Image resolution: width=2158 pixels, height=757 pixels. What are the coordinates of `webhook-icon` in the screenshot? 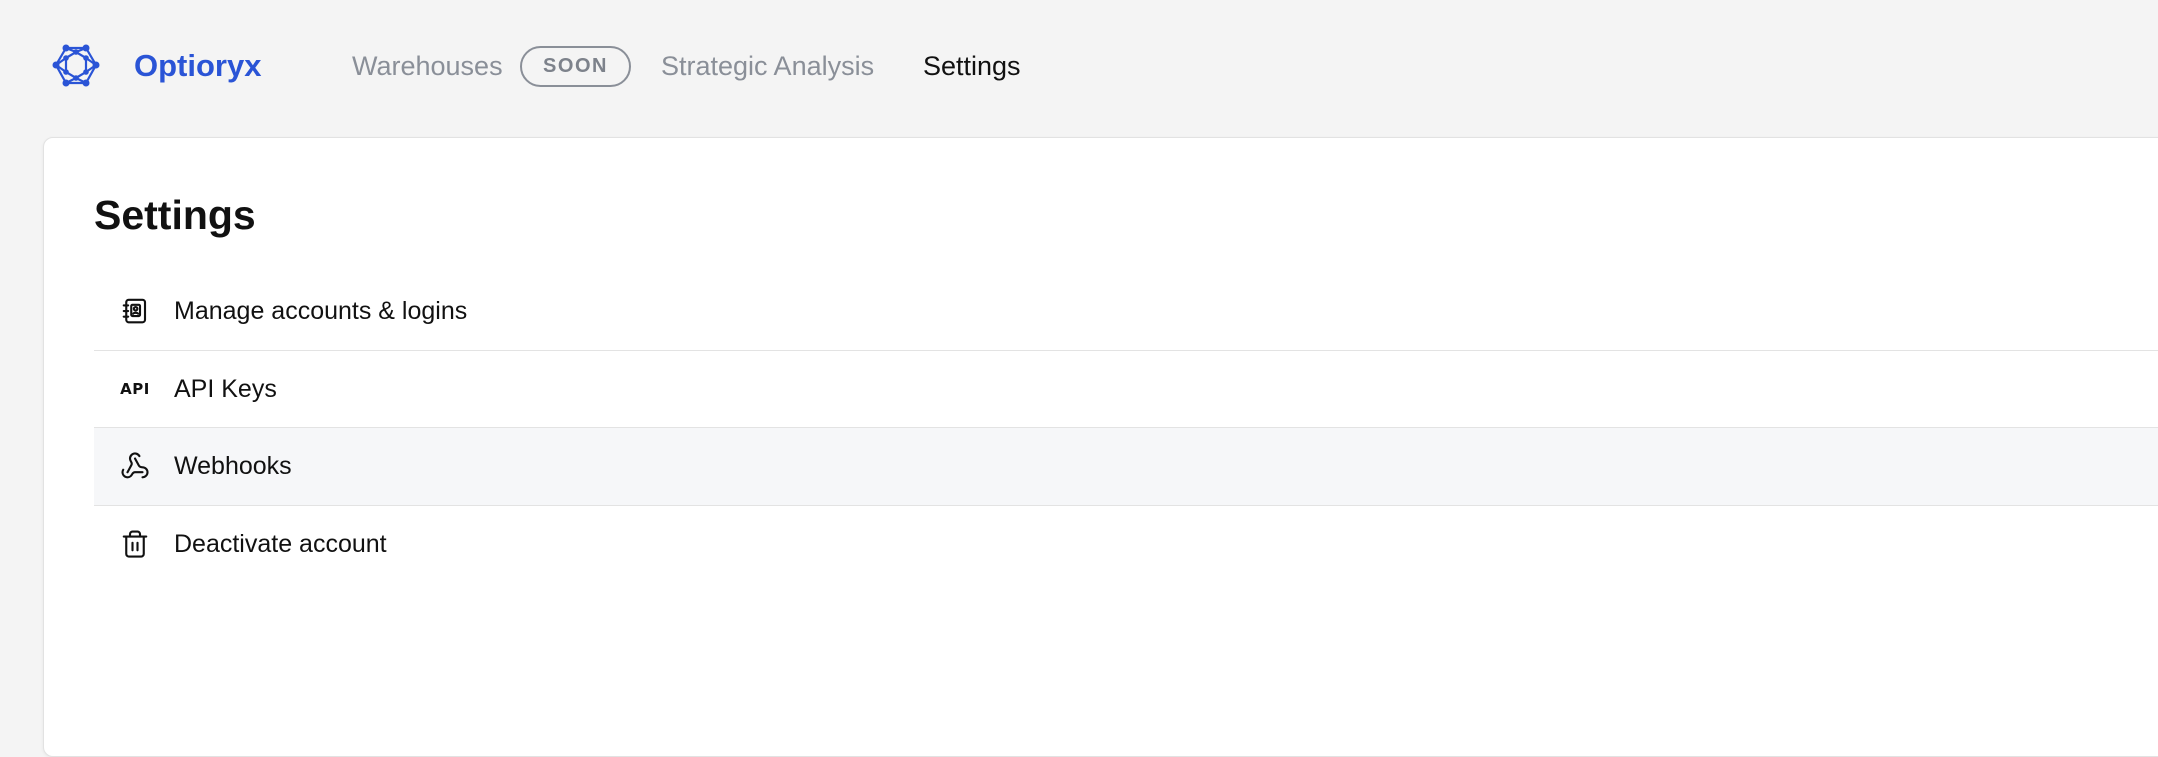 It's located at (135, 466).